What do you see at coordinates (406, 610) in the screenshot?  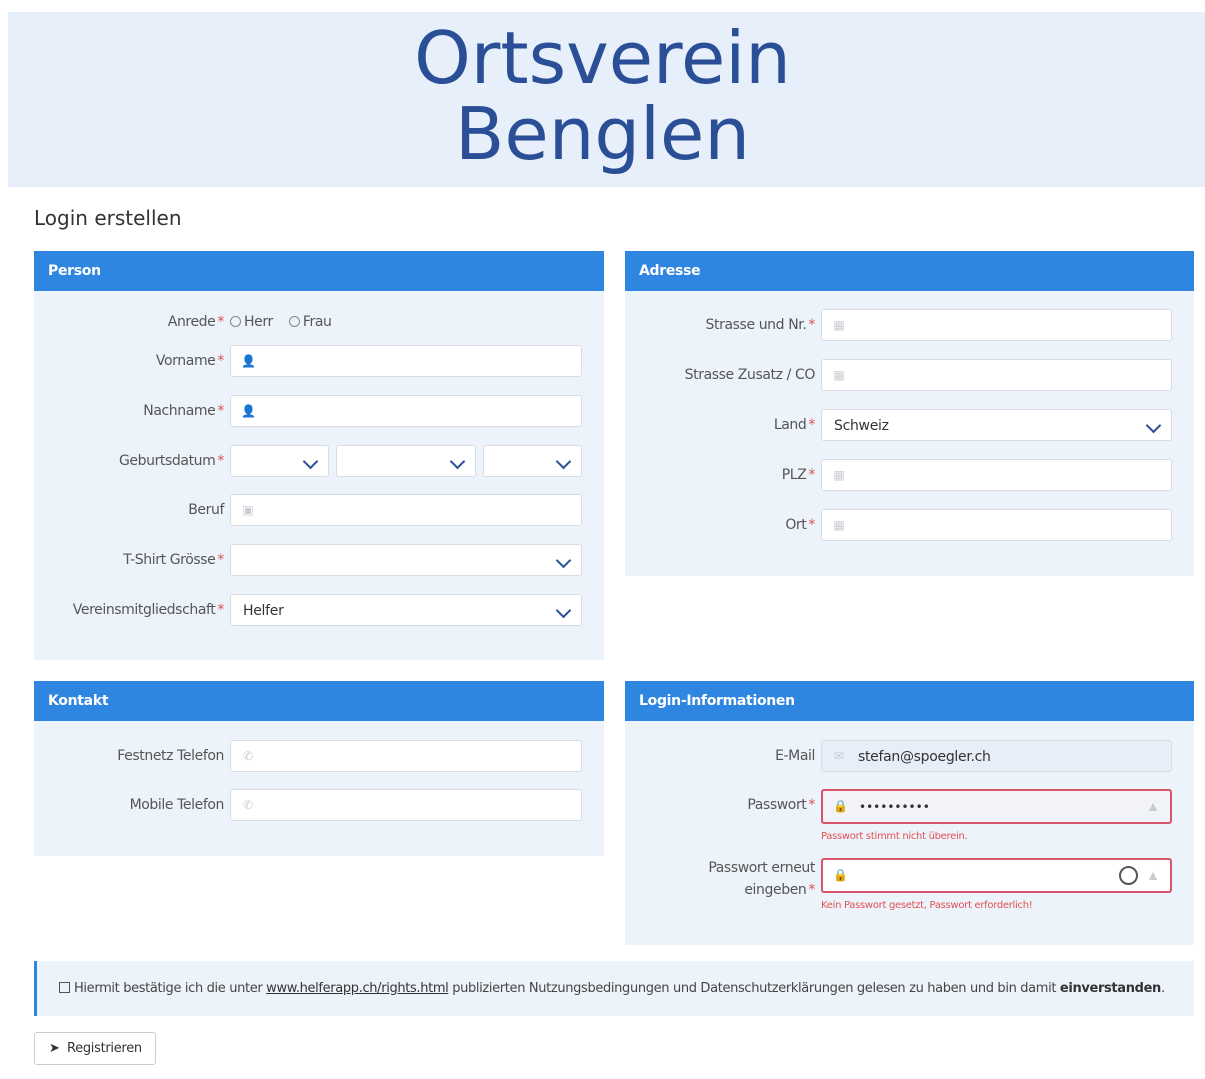 I see `mitgliedschaft-select: Helfer` at bounding box center [406, 610].